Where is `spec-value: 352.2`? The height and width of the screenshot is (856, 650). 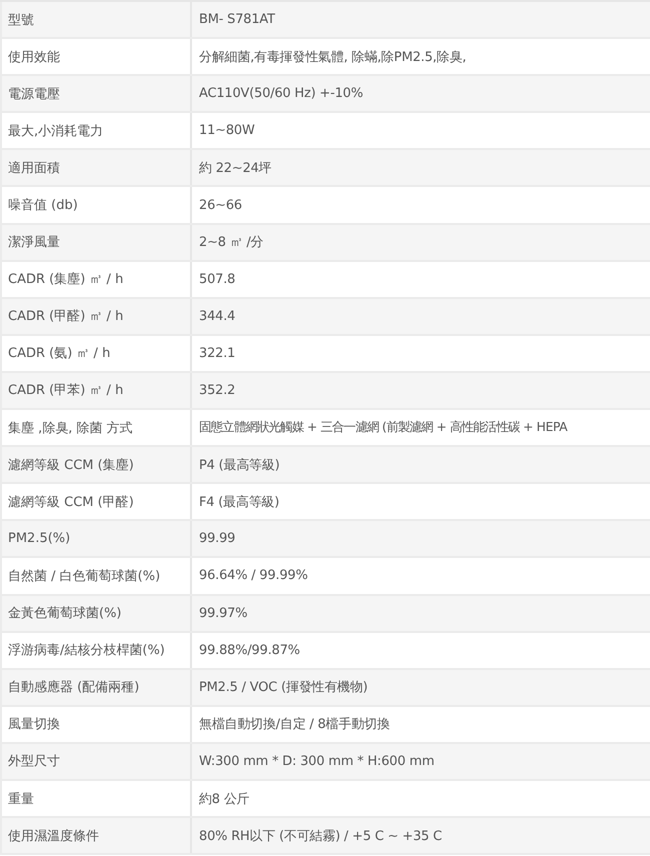 spec-value: 352.2 is located at coordinates (217, 391).